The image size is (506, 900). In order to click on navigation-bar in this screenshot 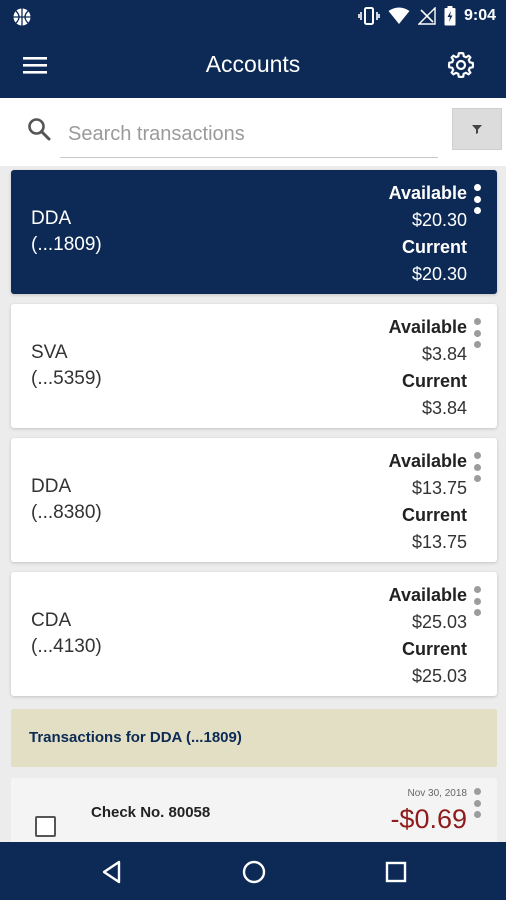, I will do `click(253, 871)`.